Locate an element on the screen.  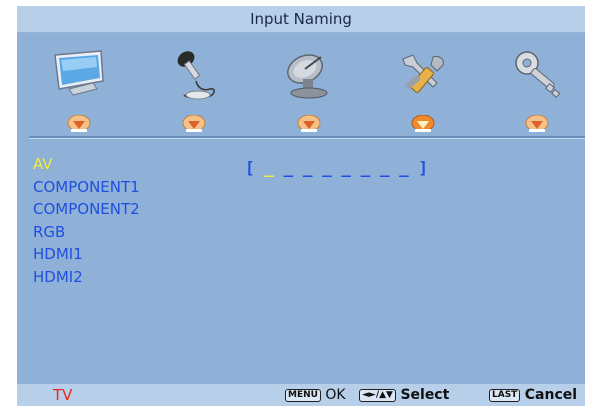
input-item-component1: COMPONENT1 is located at coordinates (86, 187).